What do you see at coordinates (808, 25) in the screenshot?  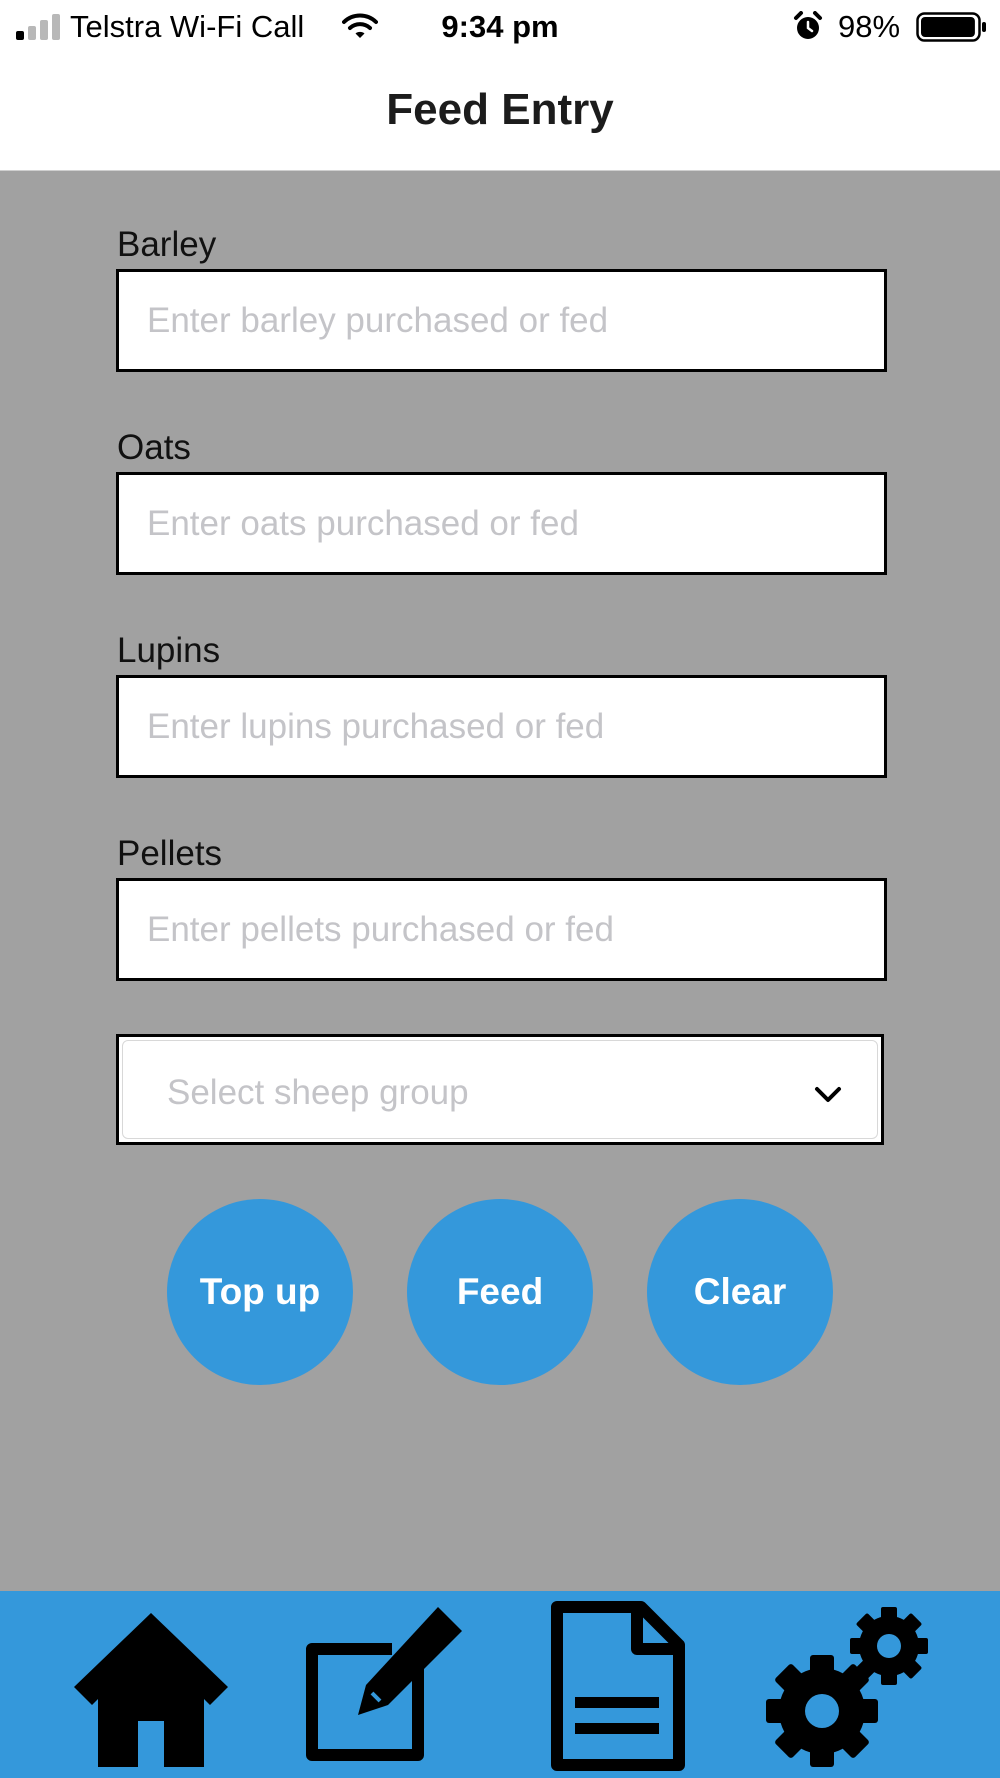 I see `alarm-icon` at bounding box center [808, 25].